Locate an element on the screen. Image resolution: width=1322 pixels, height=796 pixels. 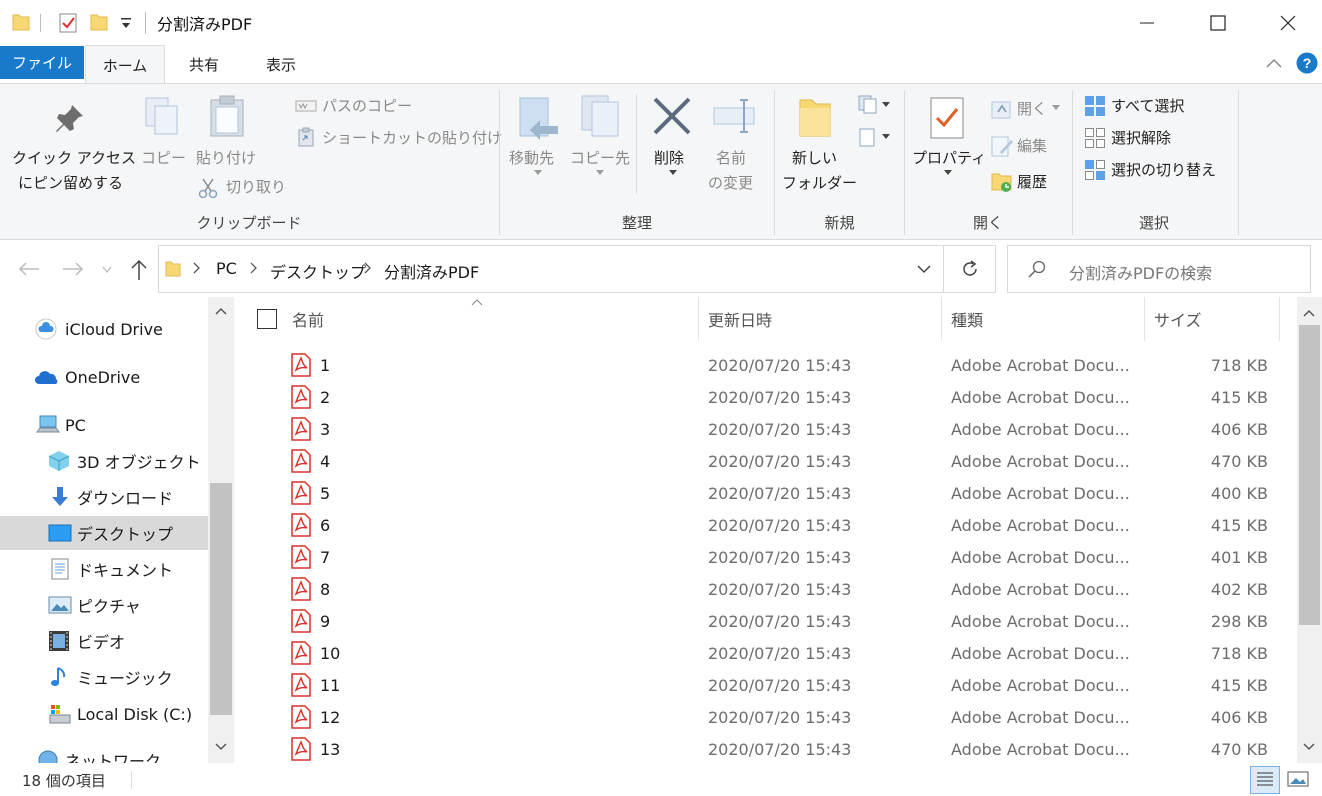
column-header-type: 種類 is located at coordinates (967, 319).